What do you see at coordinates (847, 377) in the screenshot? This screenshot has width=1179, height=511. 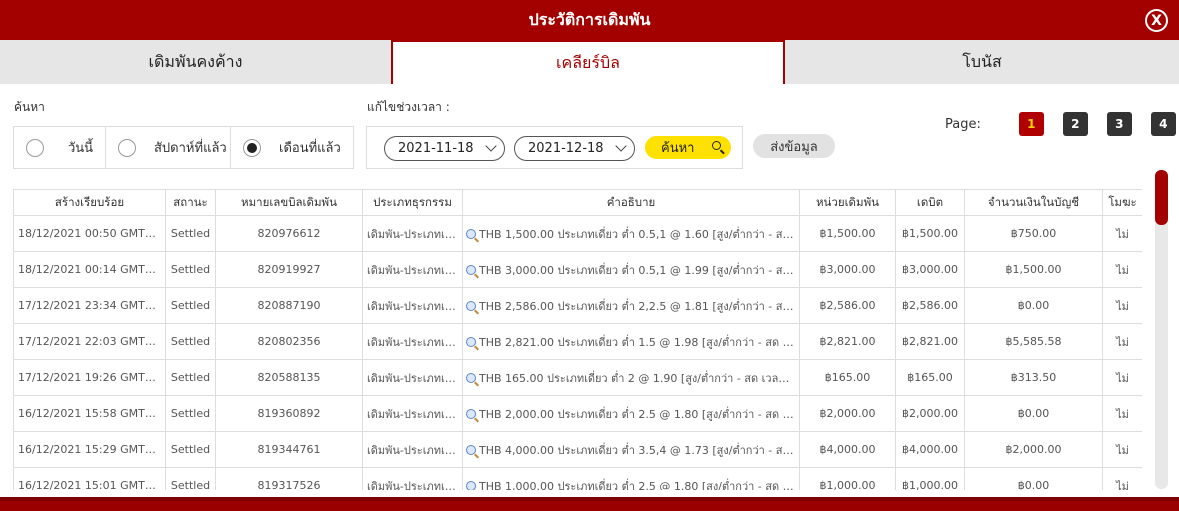 I see `cell-stake: ฿165.00` at bounding box center [847, 377].